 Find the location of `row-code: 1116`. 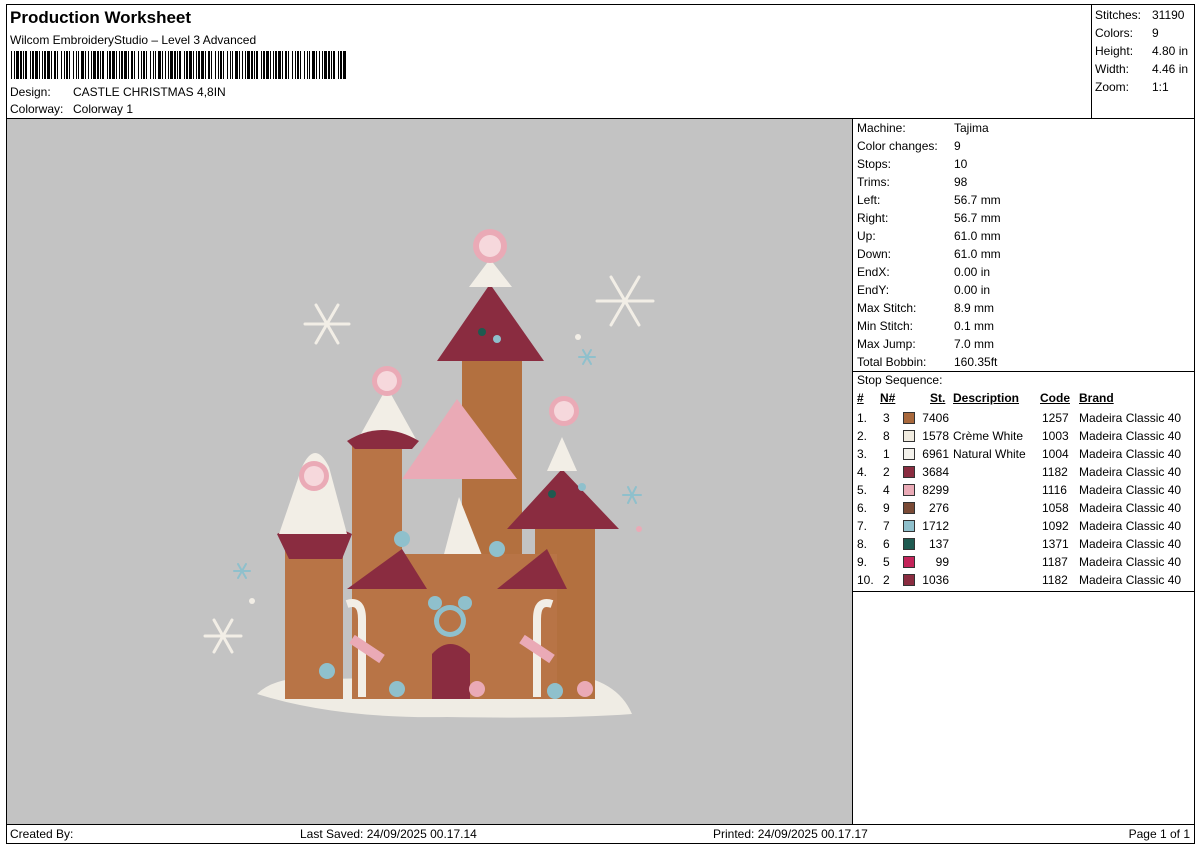

row-code: 1116 is located at coordinates (1054, 490).